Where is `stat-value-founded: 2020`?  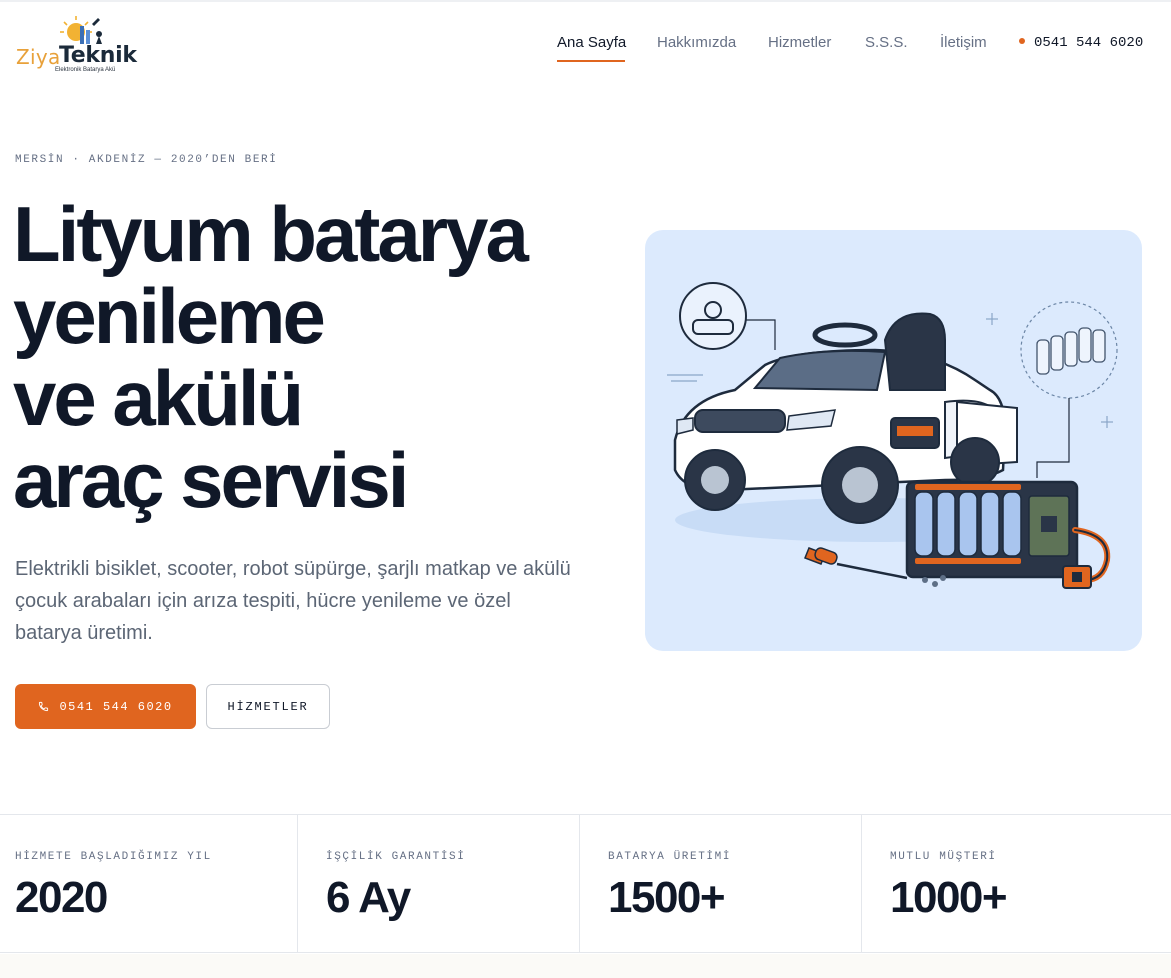
stat-value-founded: 2020 is located at coordinates (61, 897).